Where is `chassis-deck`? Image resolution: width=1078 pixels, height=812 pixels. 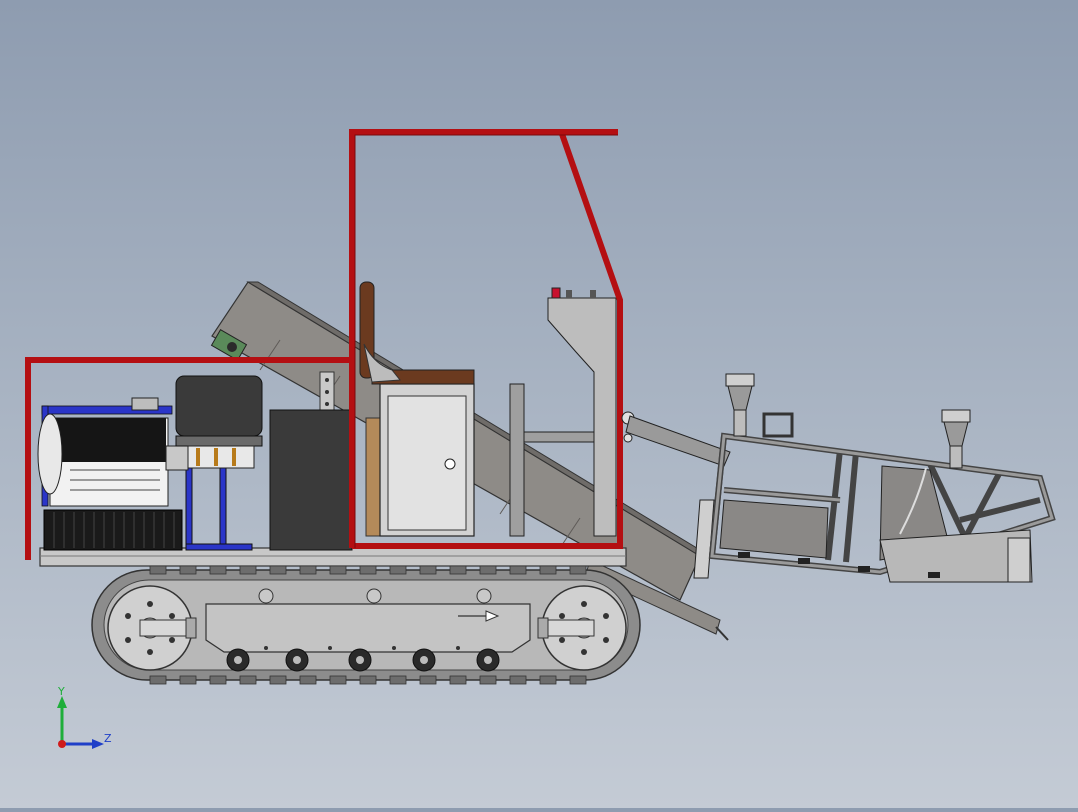
chassis-deck is located at coordinates (333, 557).